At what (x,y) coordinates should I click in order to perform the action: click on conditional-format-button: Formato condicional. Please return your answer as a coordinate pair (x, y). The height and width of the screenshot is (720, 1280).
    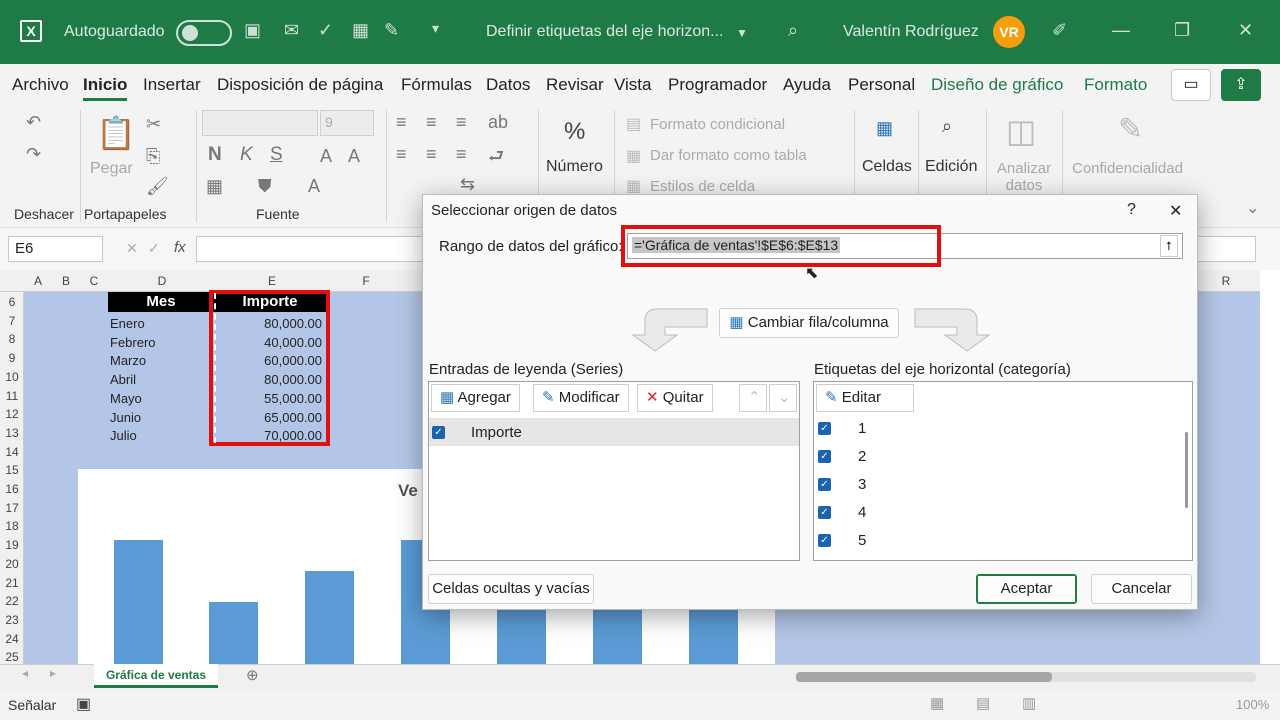
    Looking at the image, I should click on (717, 124).